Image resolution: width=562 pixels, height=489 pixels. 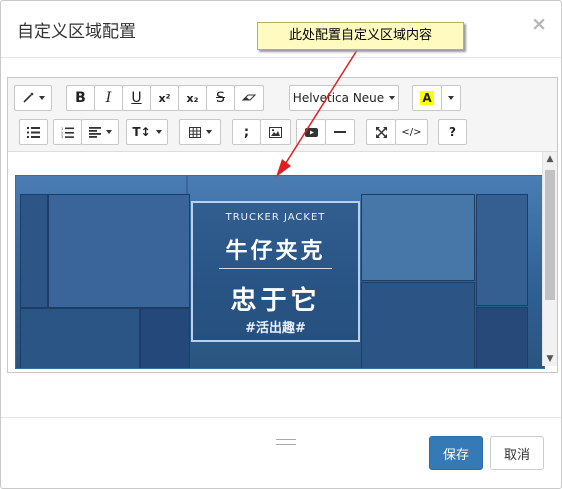 What do you see at coordinates (550, 359) in the screenshot?
I see `scroll-down-icon: ▼` at bounding box center [550, 359].